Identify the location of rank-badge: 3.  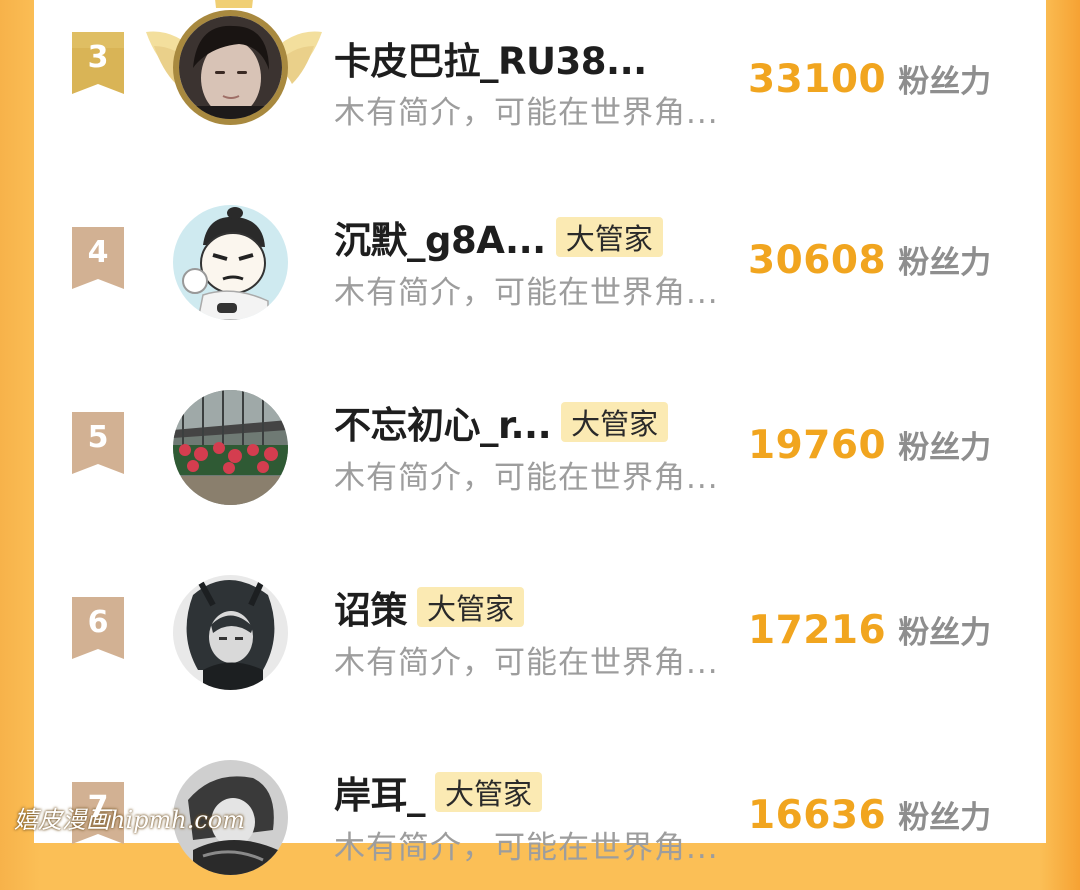
(98, 65).